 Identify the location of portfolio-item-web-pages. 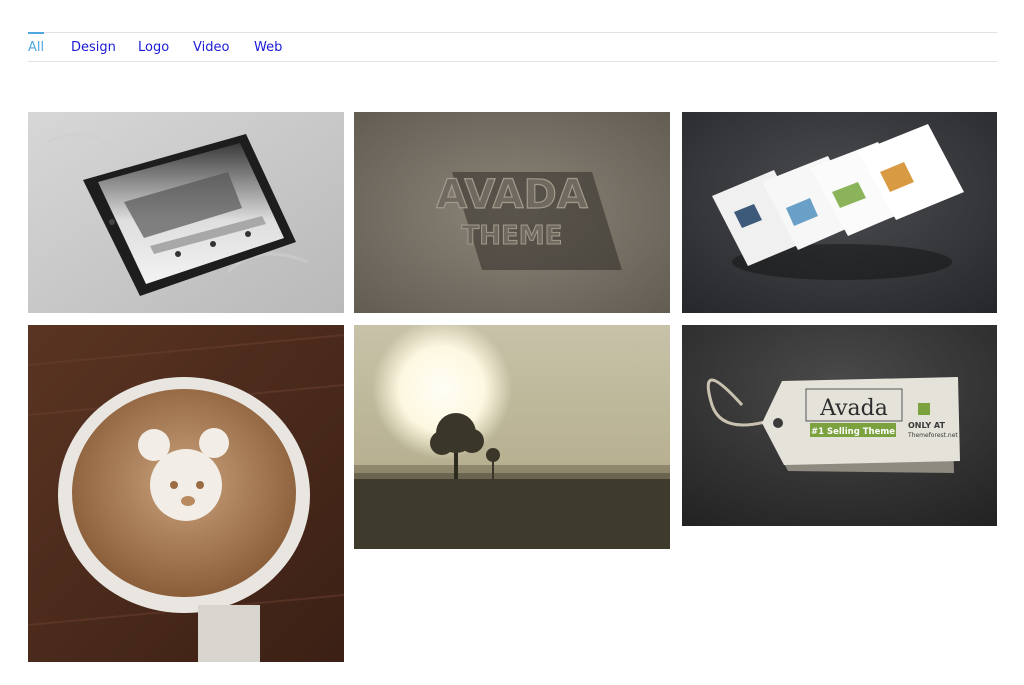
(839, 212).